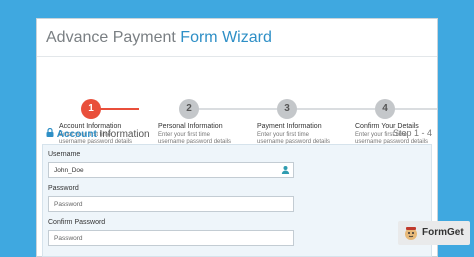 The height and width of the screenshot is (257, 474). Describe the element at coordinates (239, 135) in the screenshot. I see `section-heading: Account Information Step 1 - 4` at that location.